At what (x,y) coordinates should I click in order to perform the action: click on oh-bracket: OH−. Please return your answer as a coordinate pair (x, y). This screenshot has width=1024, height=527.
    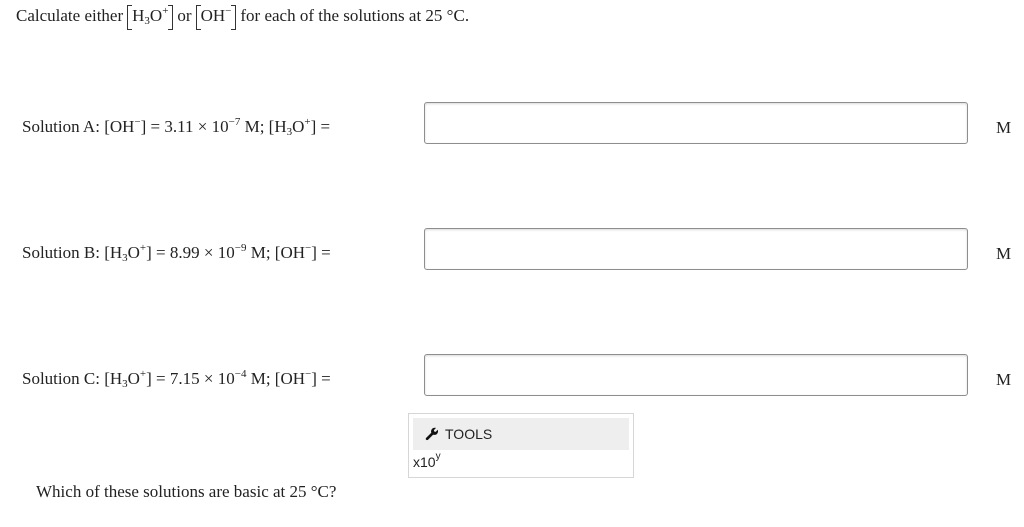
    Looking at the image, I should click on (216, 17).